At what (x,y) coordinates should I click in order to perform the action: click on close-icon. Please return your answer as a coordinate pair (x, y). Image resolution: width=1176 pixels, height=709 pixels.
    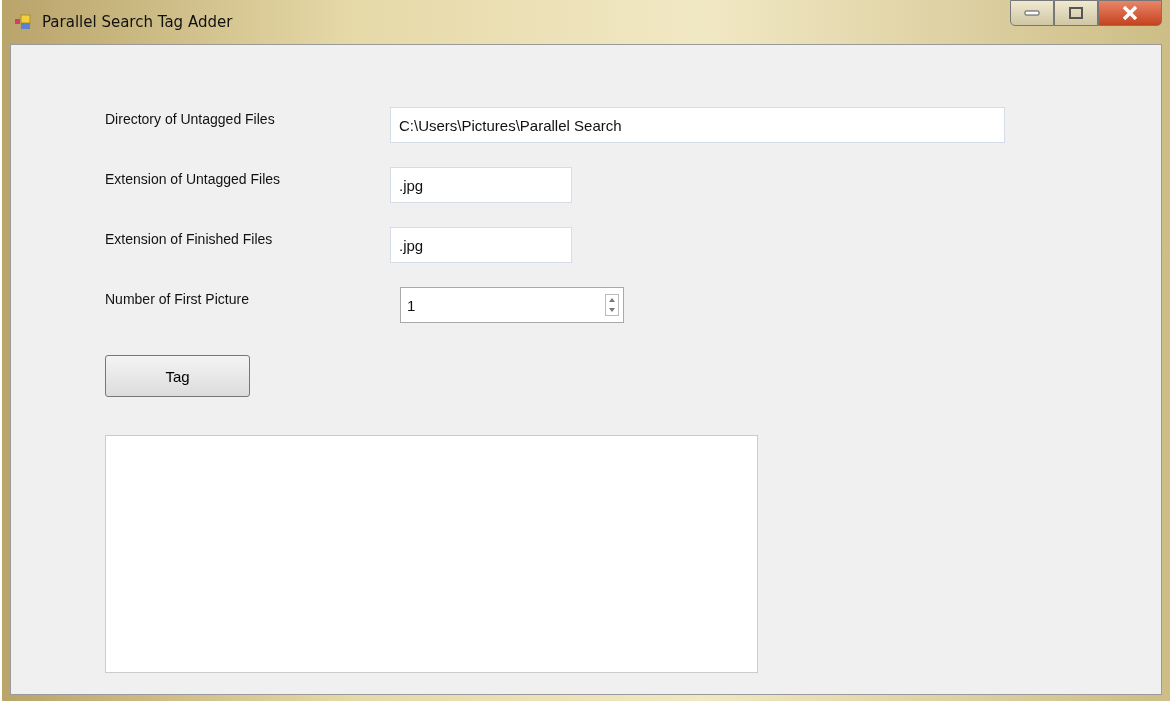
    Looking at the image, I should click on (1130, 13).